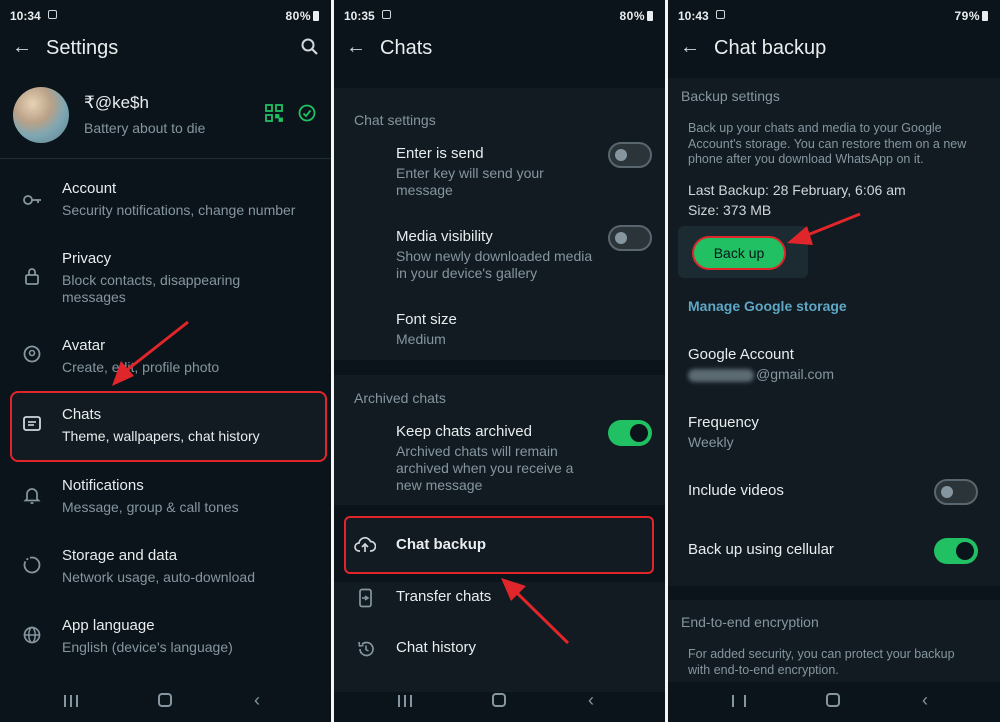  I want to click on enter-is-send-subtitle: Enter key will send your message, so click(470, 181).